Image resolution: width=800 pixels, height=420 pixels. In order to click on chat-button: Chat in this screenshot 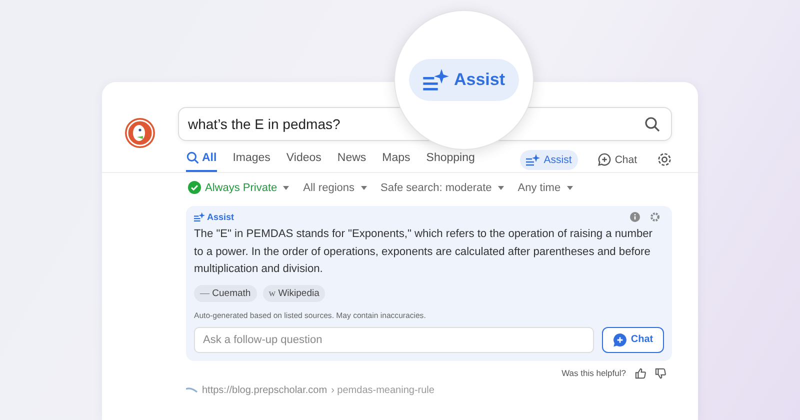, I will do `click(633, 339)`.